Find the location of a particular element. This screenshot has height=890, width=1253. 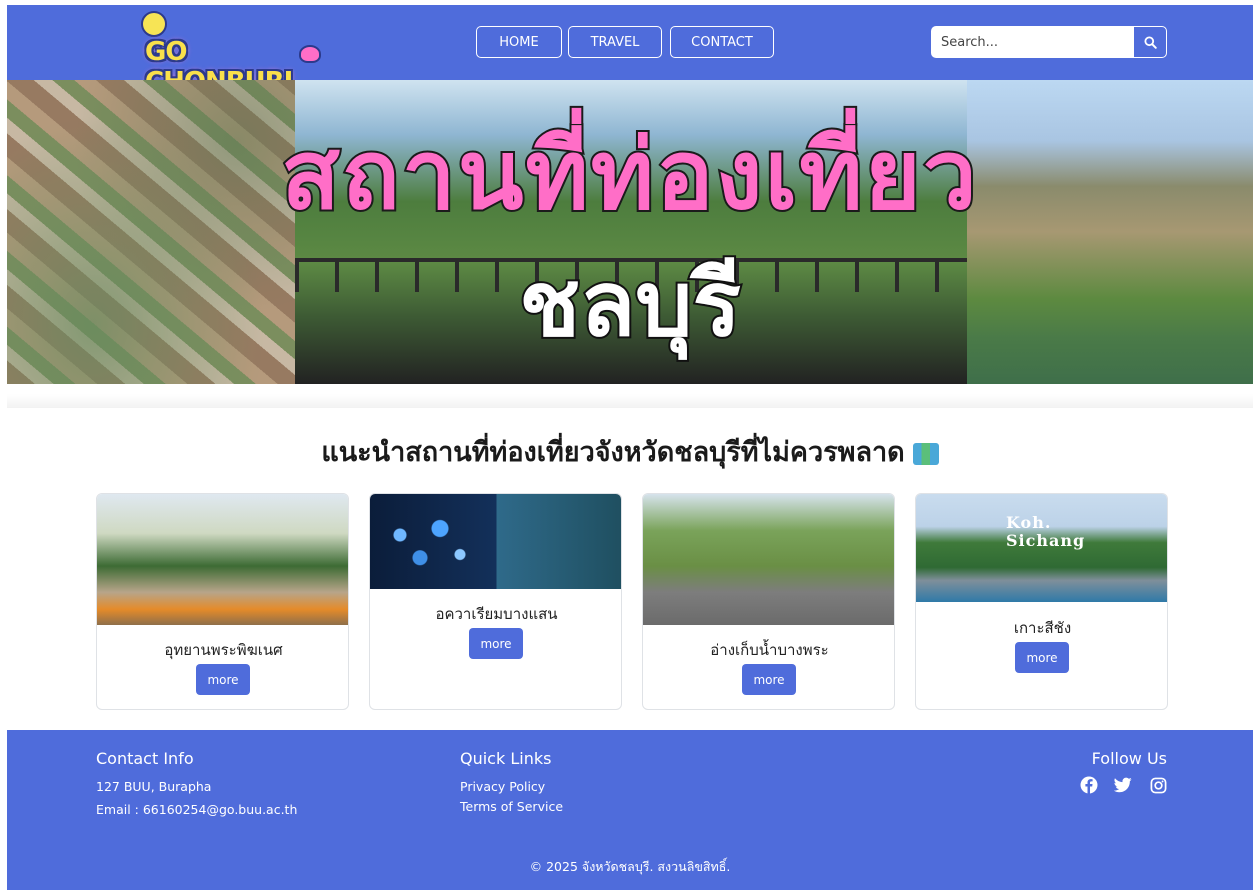

card-image-reservoir-road is located at coordinates (768, 559).